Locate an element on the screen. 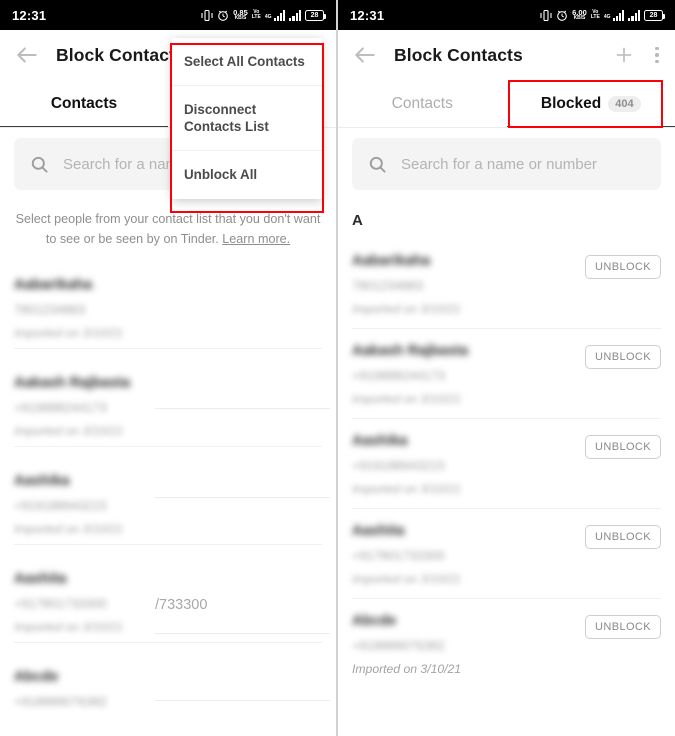  contact-number: 7801234883 is located at coordinates (388, 285).